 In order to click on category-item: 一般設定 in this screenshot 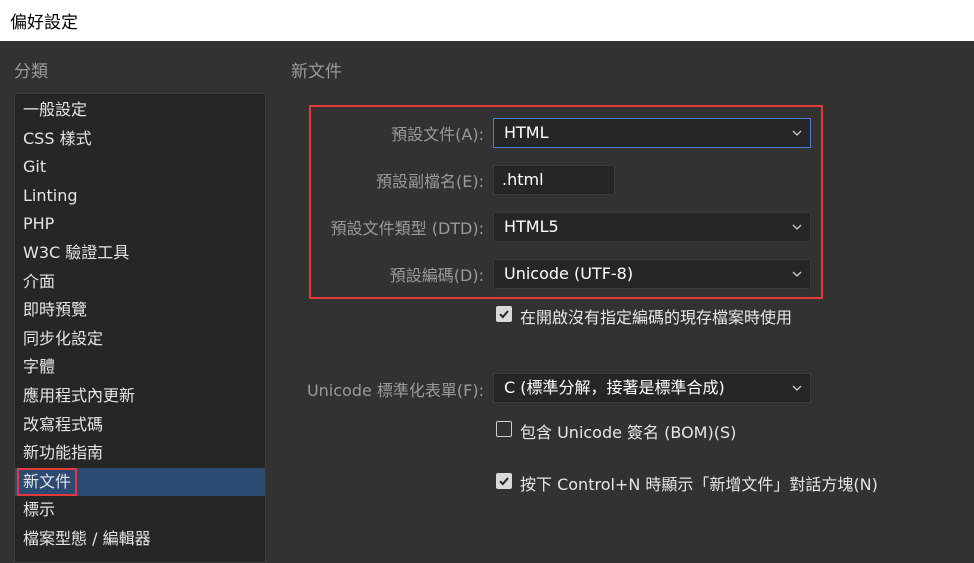, I will do `click(140, 110)`.